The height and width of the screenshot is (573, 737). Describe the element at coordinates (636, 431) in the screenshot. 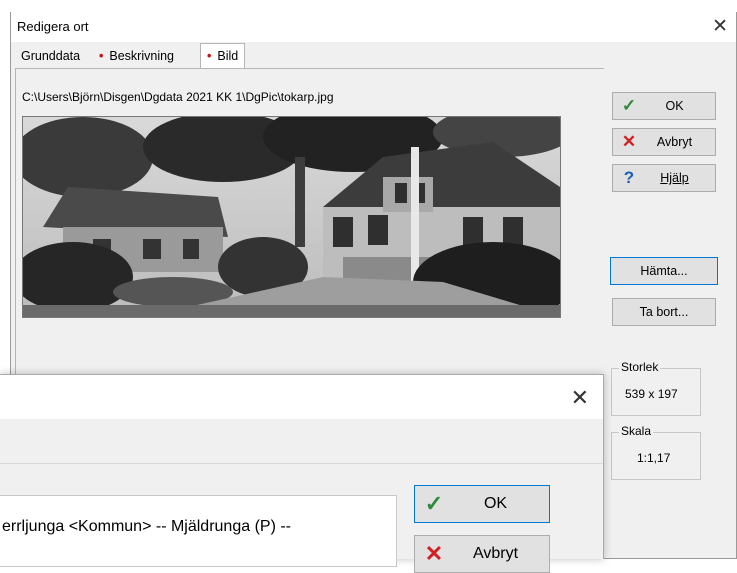

I see `scale-caption: Skala` at that location.